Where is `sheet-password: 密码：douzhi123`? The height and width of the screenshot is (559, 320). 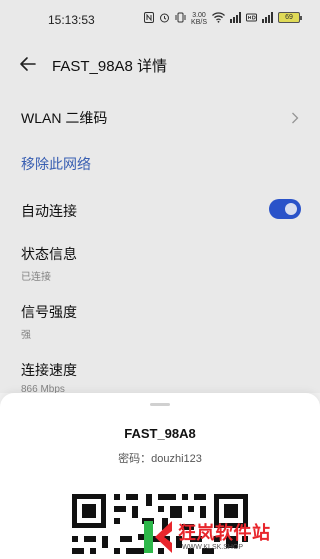
sheet-password: 密码：douzhi123 is located at coordinates (160, 459).